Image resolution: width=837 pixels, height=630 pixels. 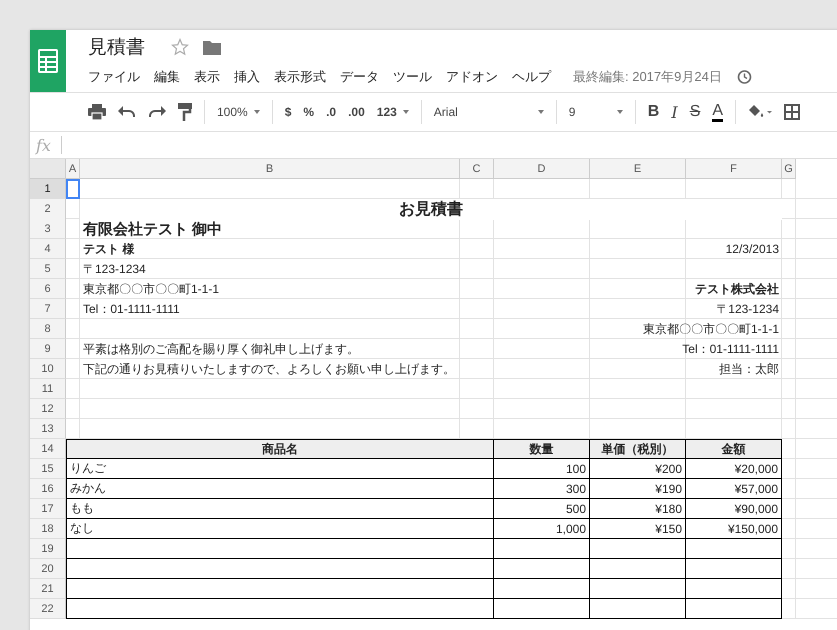 What do you see at coordinates (359, 77) in the screenshot?
I see `menu-item: データ` at bounding box center [359, 77].